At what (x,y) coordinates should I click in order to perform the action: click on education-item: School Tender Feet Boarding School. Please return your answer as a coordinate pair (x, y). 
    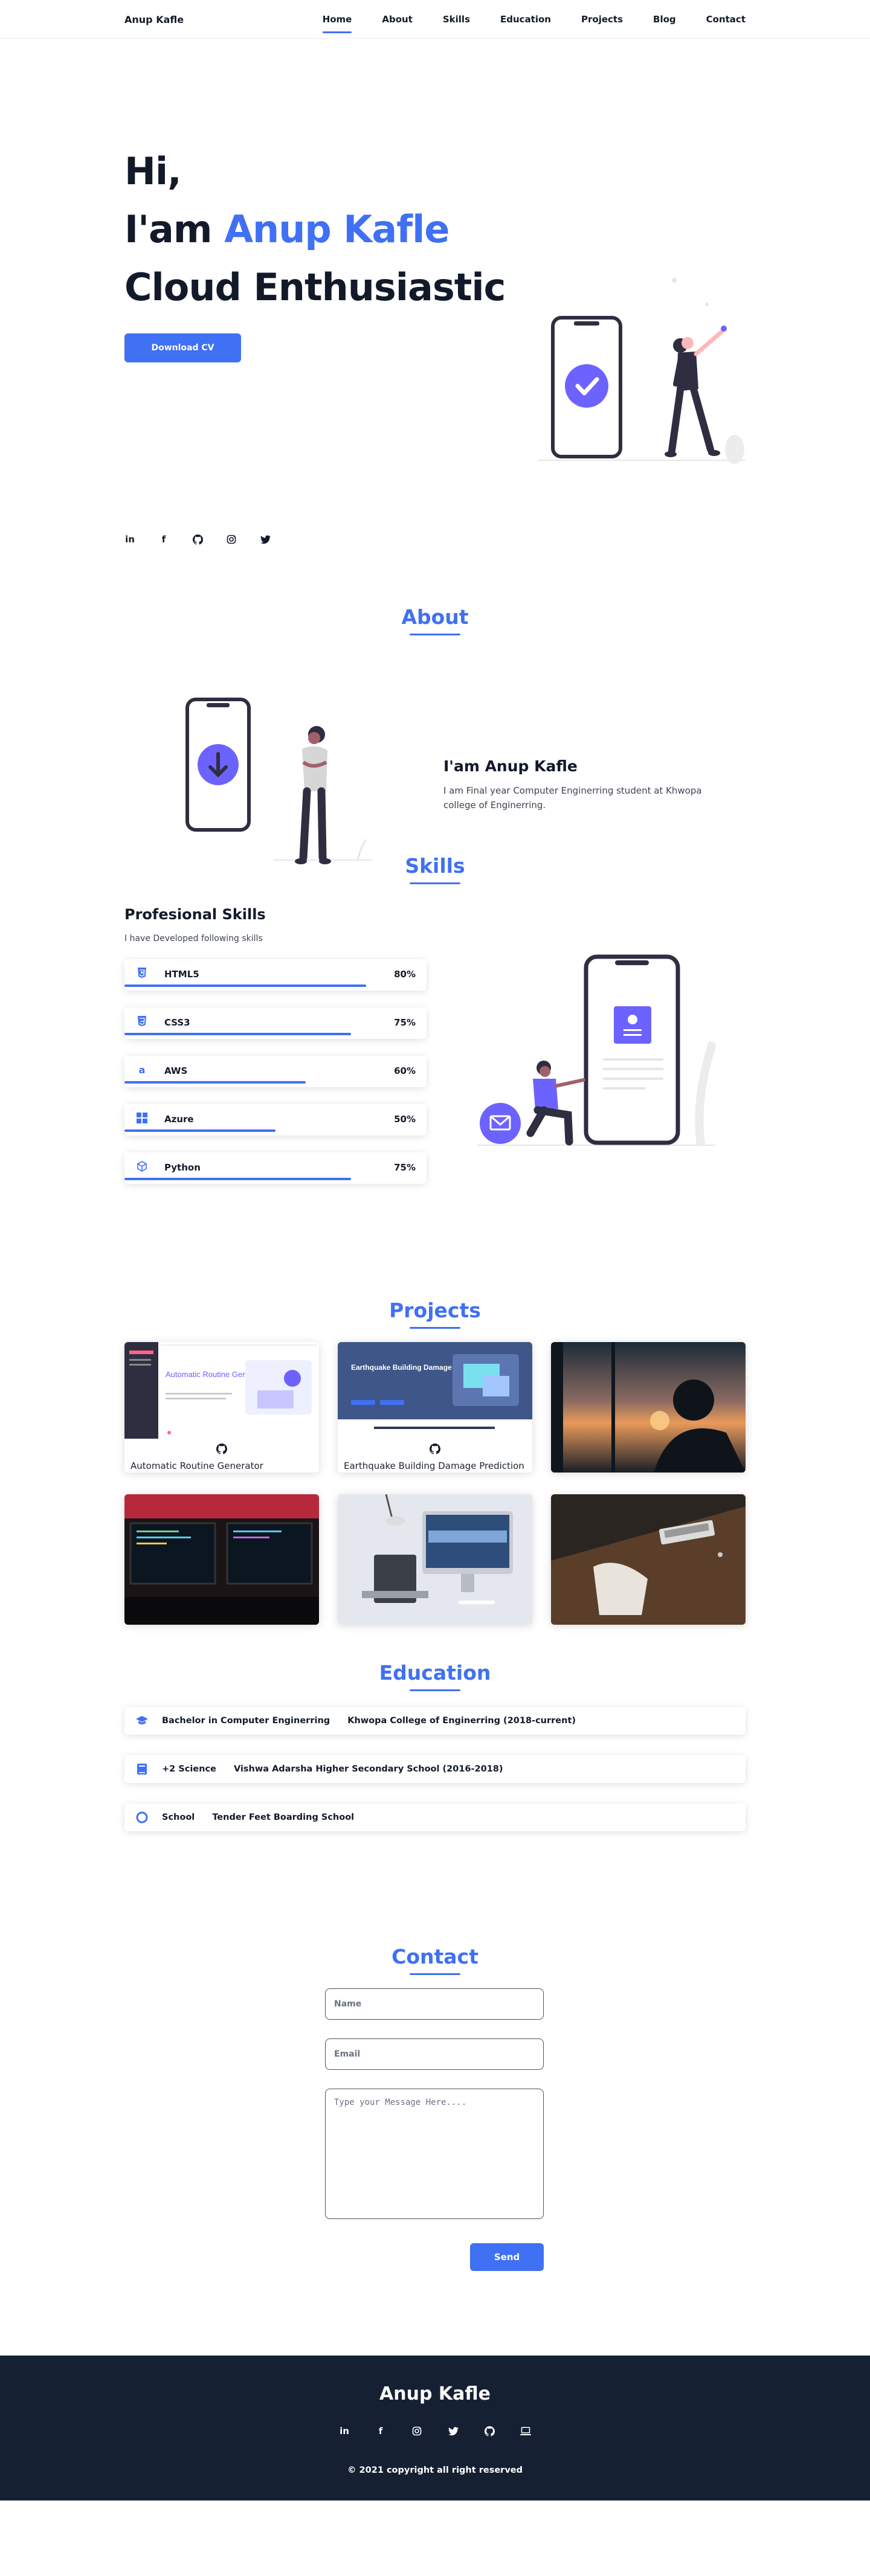
    Looking at the image, I should click on (435, 1817).